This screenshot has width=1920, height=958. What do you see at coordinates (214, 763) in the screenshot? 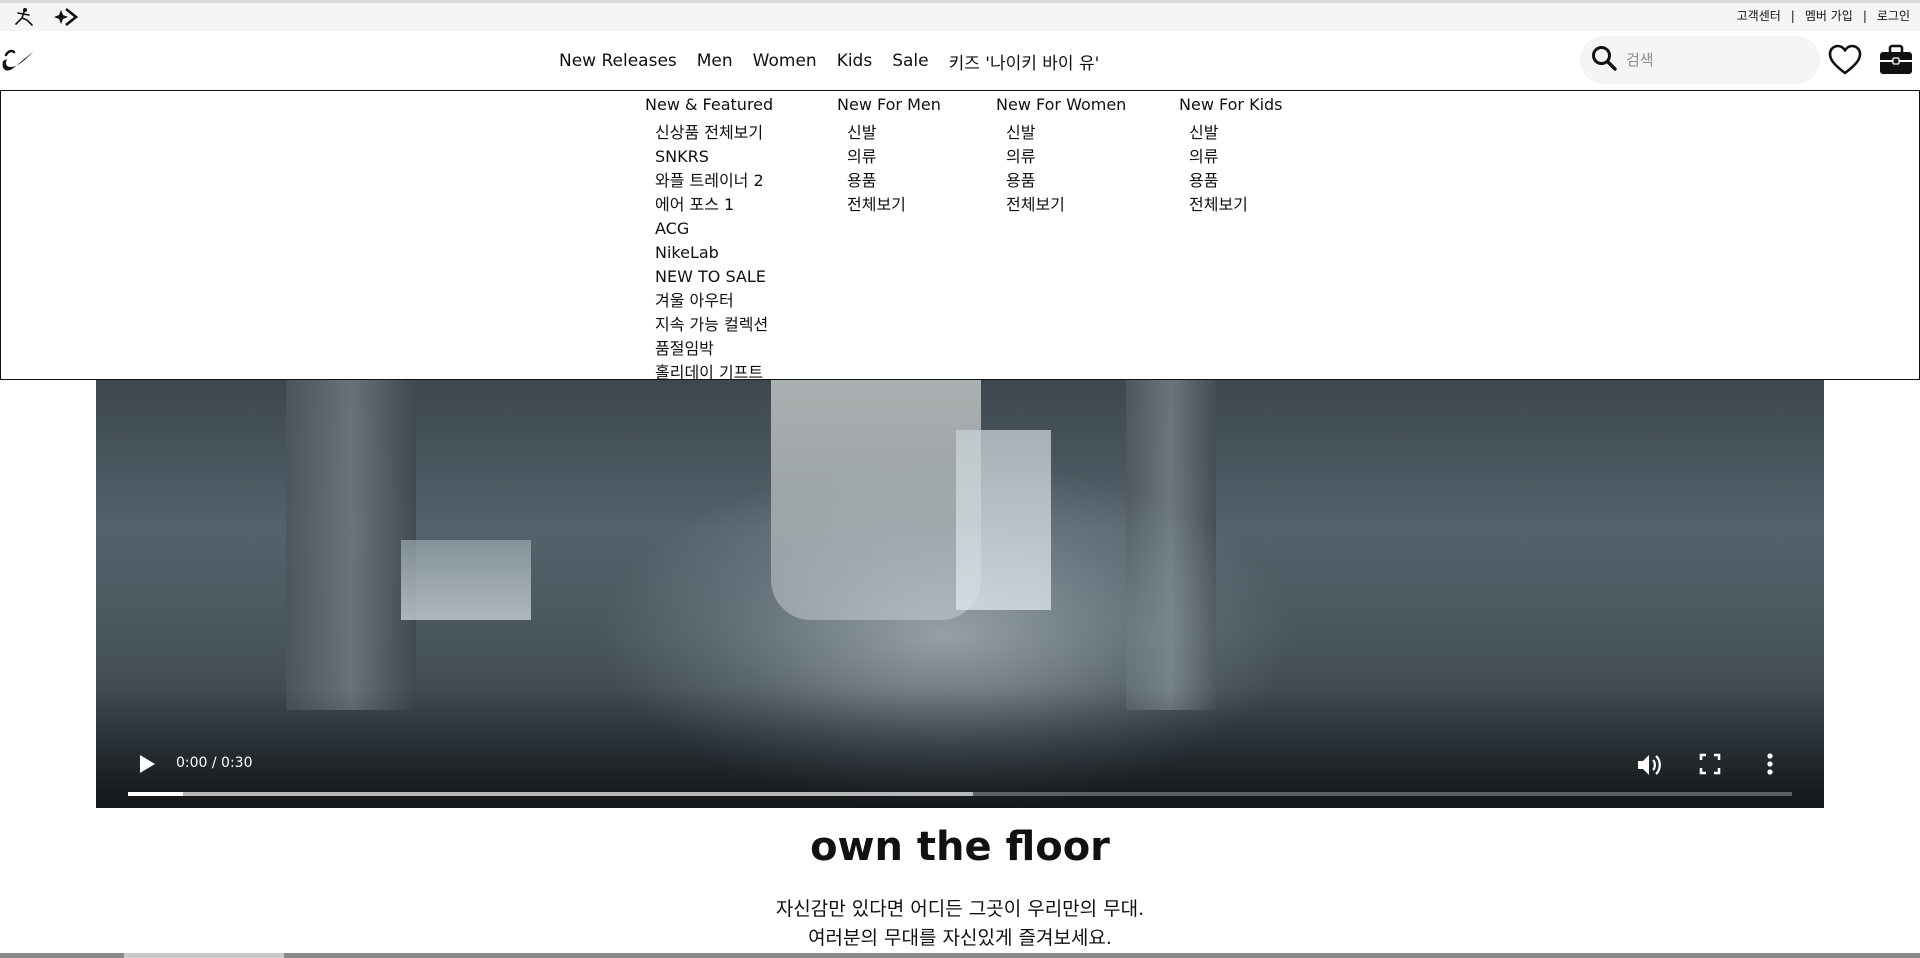
I see `video-time: 0:00 / 0:30` at bounding box center [214, 763].